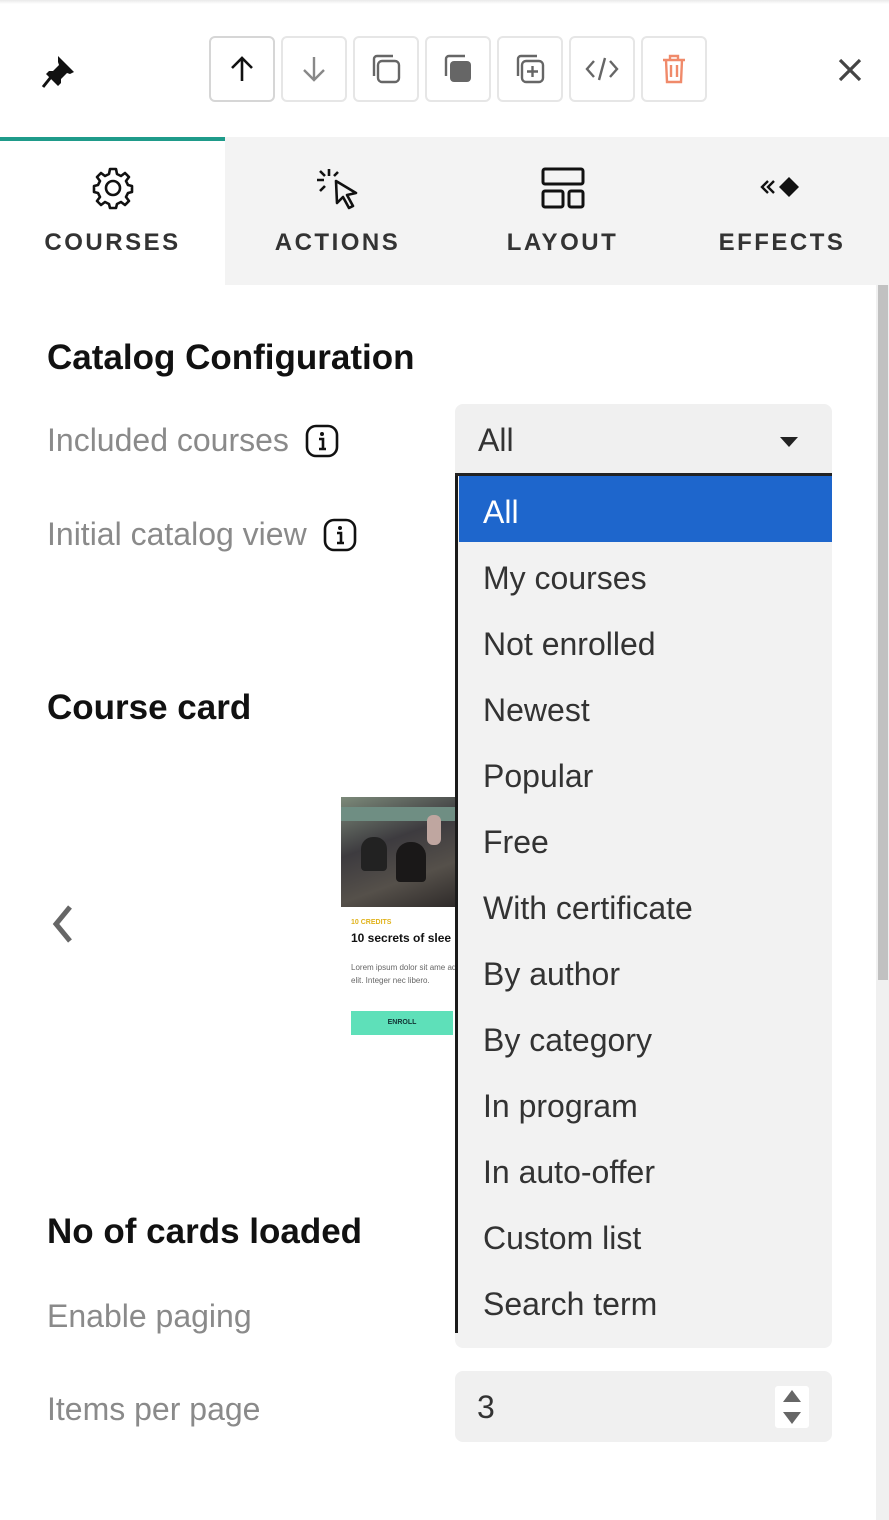  I want to click on copy-icon, so click(386, 69).